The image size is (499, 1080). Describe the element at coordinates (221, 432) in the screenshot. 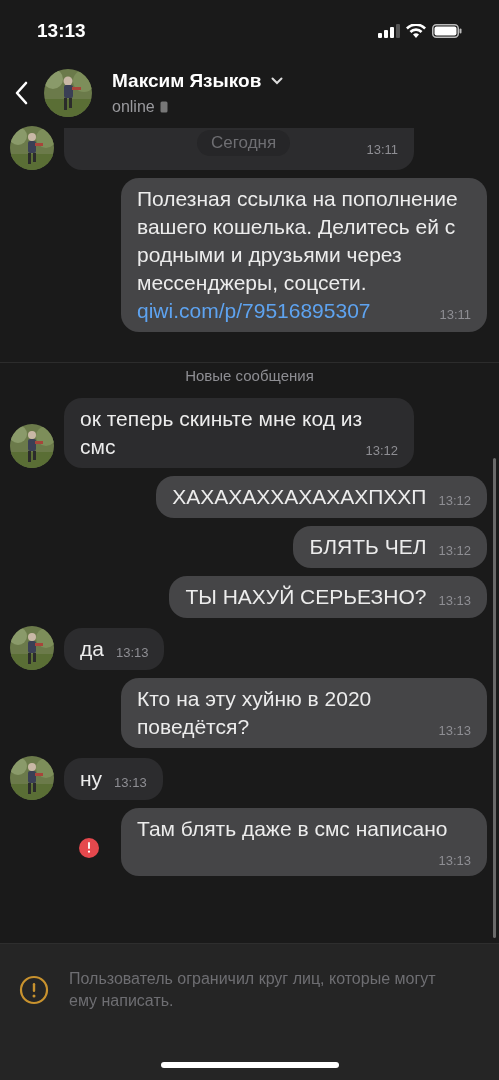

I see `message-text: ок теперь скиньте мне код из смс` at that location.